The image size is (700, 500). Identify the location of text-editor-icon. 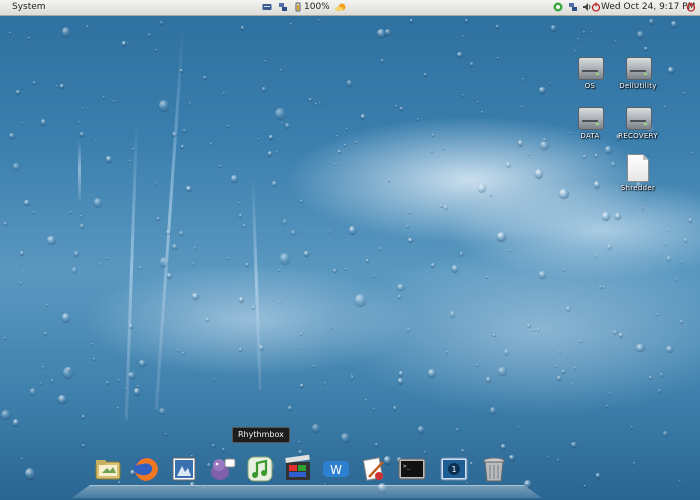
(374, 469).